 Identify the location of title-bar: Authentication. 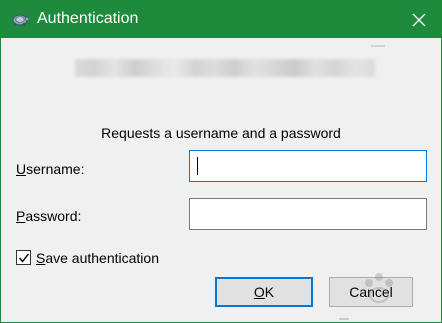
(221, 19).